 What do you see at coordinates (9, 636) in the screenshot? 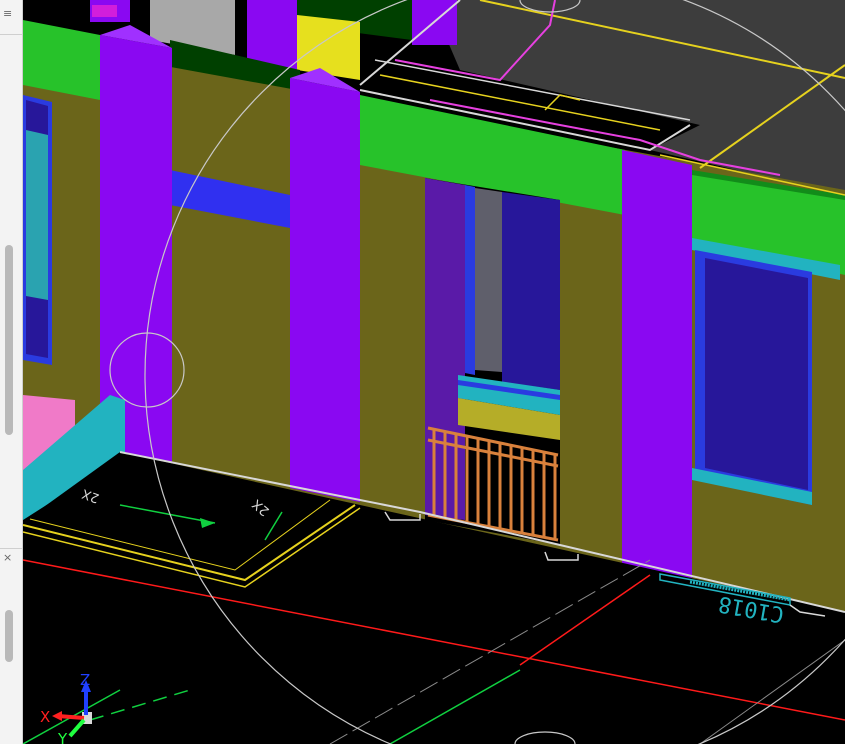
I see `scrollbar-thumb-bottom` at bounding box center [9, 636].